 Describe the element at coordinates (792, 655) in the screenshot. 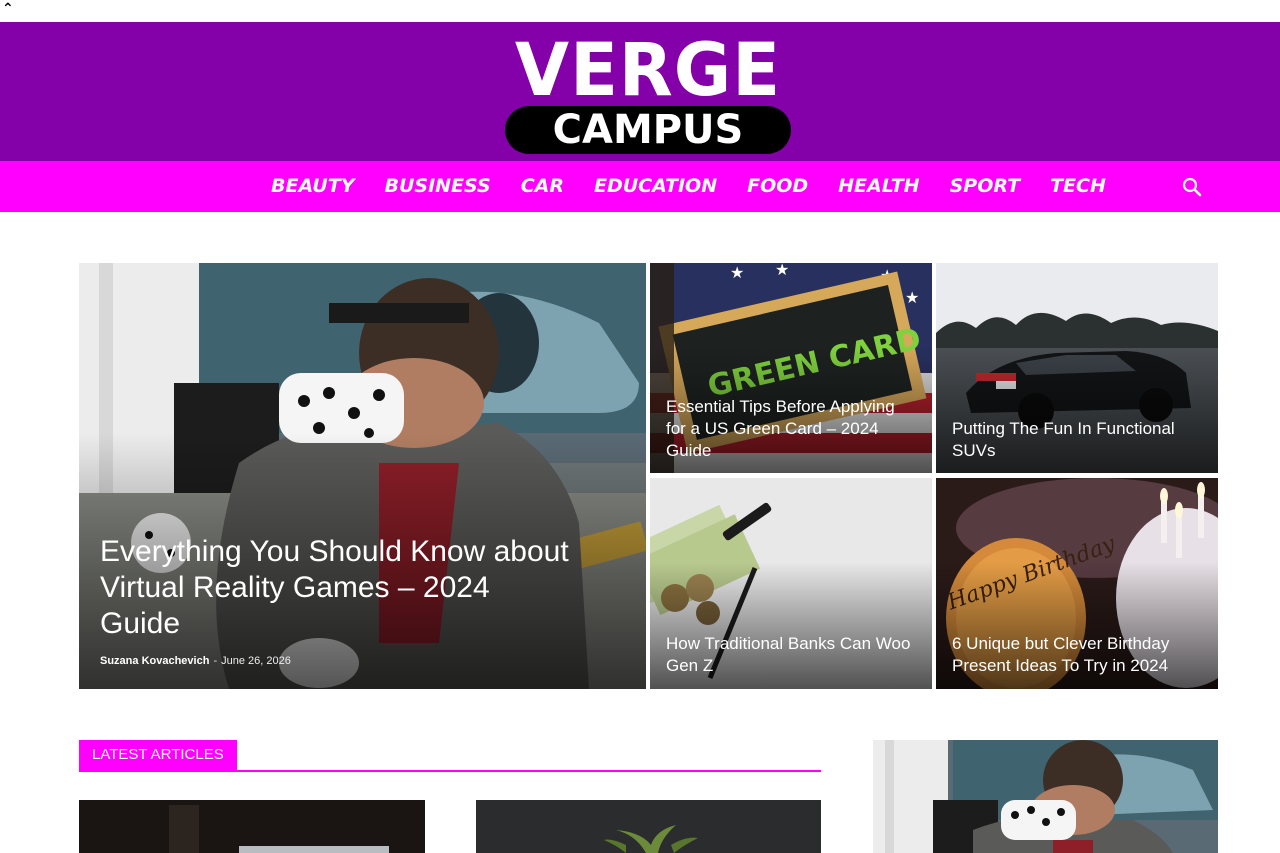

I see `featured-tile-title: How Traditional Banks Can Woo Gen Z` at that location.